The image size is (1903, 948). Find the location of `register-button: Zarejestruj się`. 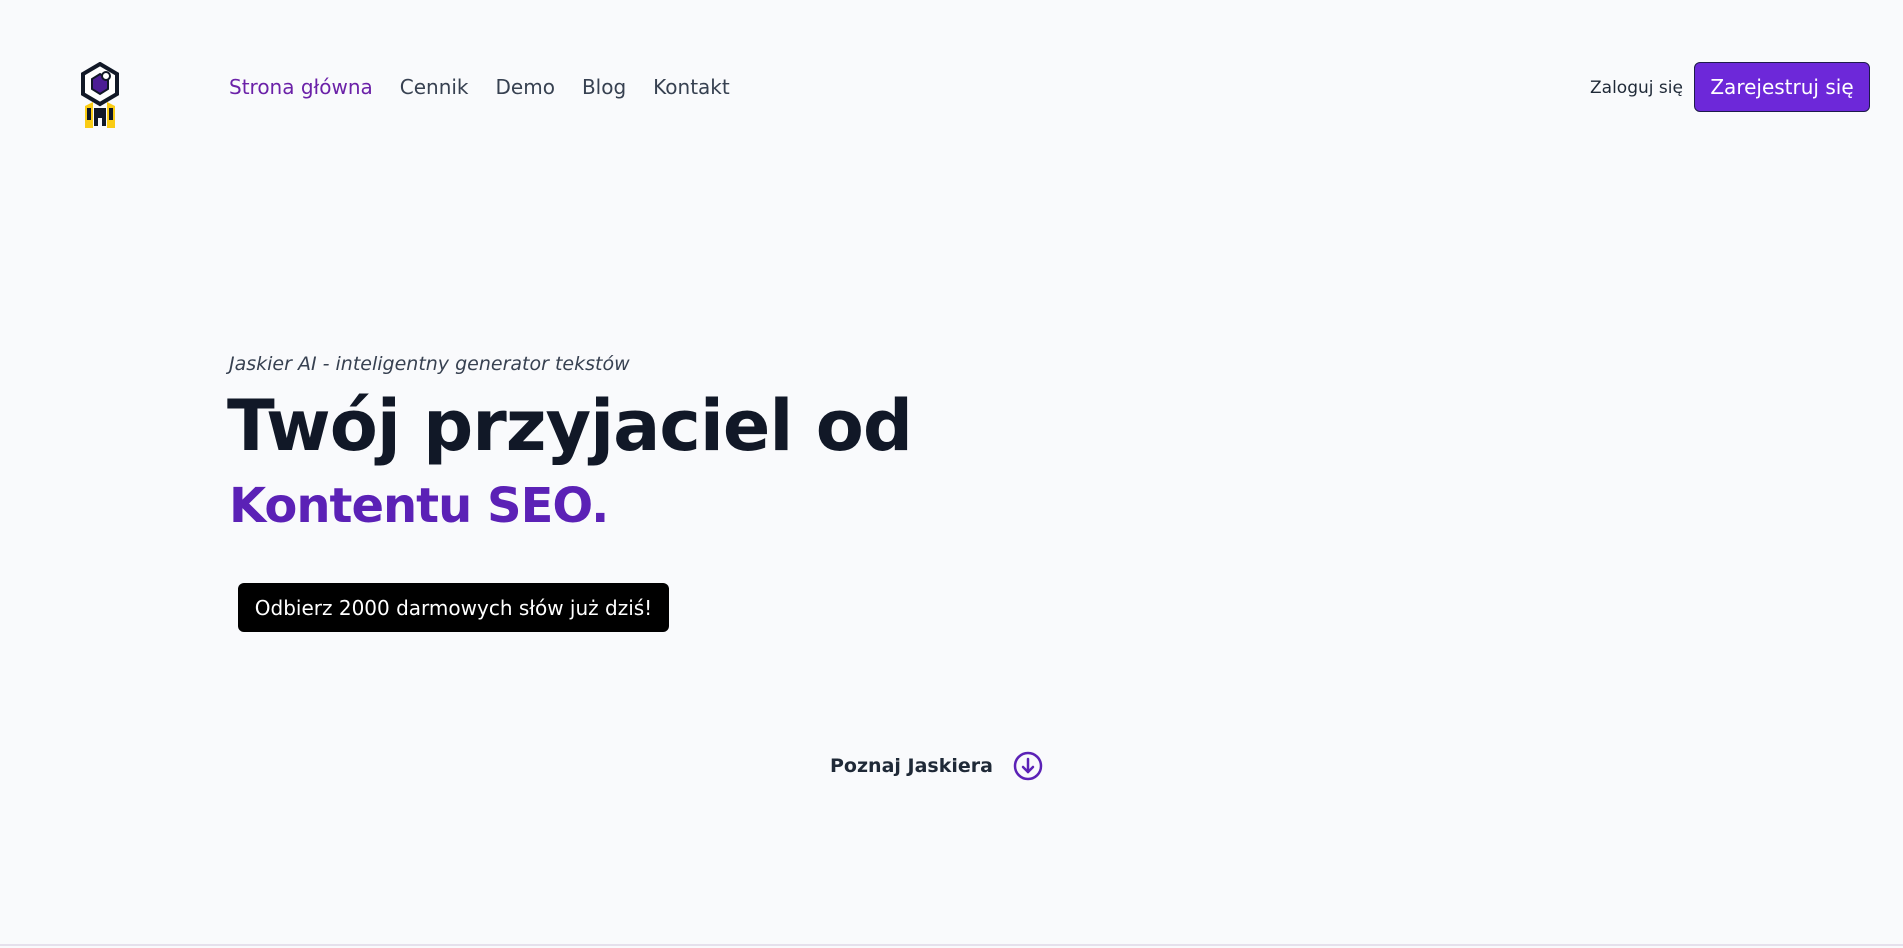

register-button: Zarejestruj się is located at coordinates (1782, 87).